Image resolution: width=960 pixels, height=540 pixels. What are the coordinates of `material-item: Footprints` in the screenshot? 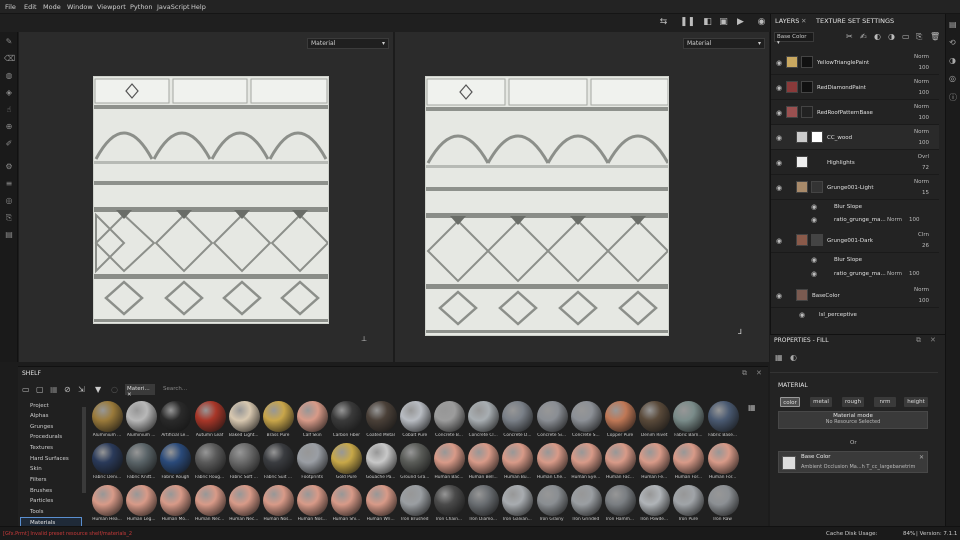 It's located at (313, 464).